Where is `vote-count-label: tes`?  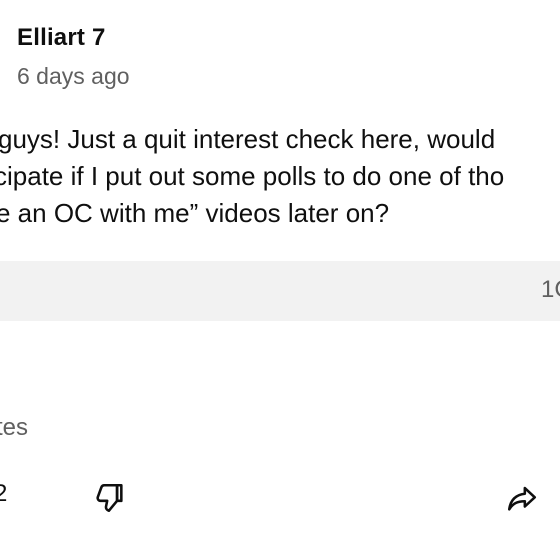
vote-count-label: tes is located at coordinates (14, 427).